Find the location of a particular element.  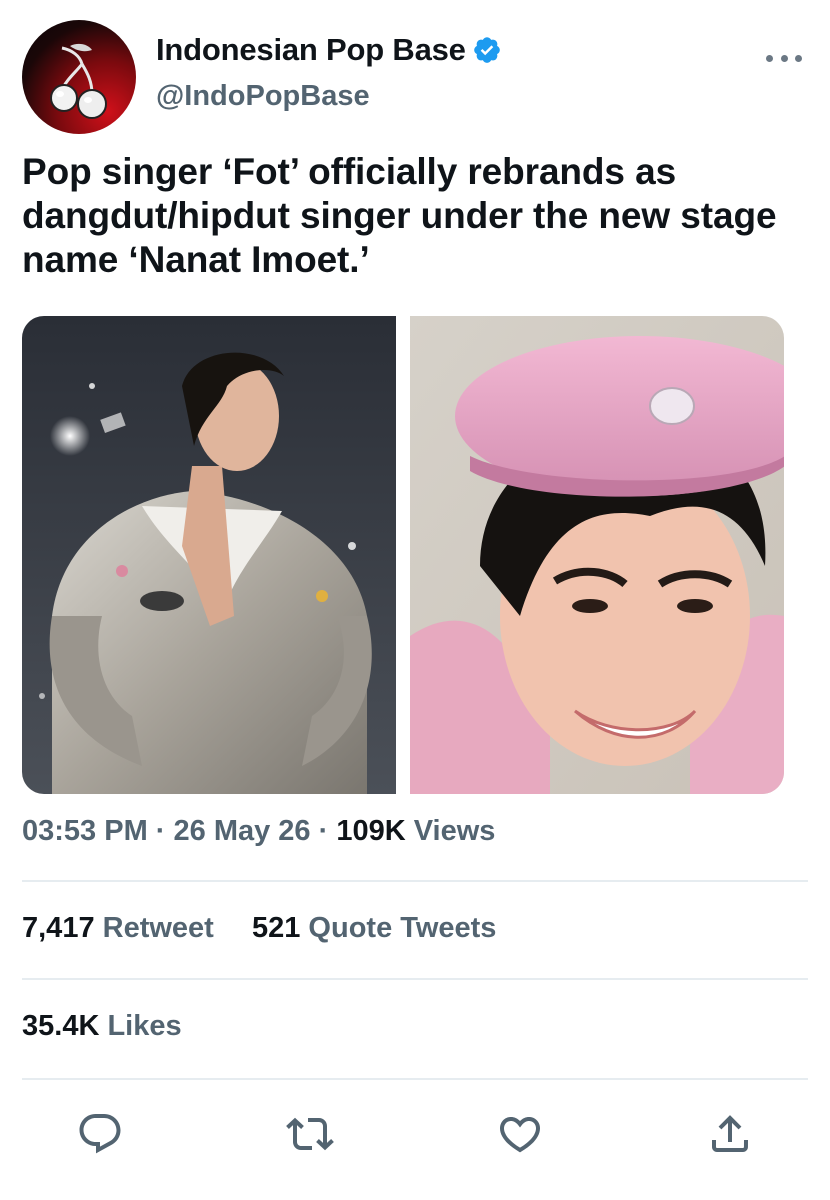

heart-icon is located at coordinates (520, 1134).